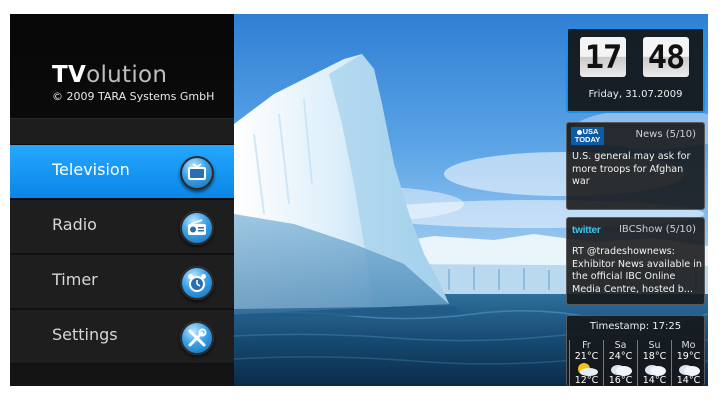 This screenshot has width=728, height=406. Describe the element at coordinates (586, 345) in the screenshot. I see `weather-day-name: Fr` at that location.